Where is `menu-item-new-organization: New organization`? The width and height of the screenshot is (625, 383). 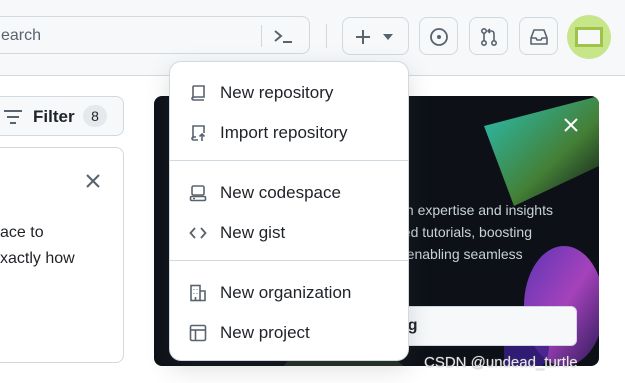 menu-item-new-organization: New organization is located at coordinates (290, 293).